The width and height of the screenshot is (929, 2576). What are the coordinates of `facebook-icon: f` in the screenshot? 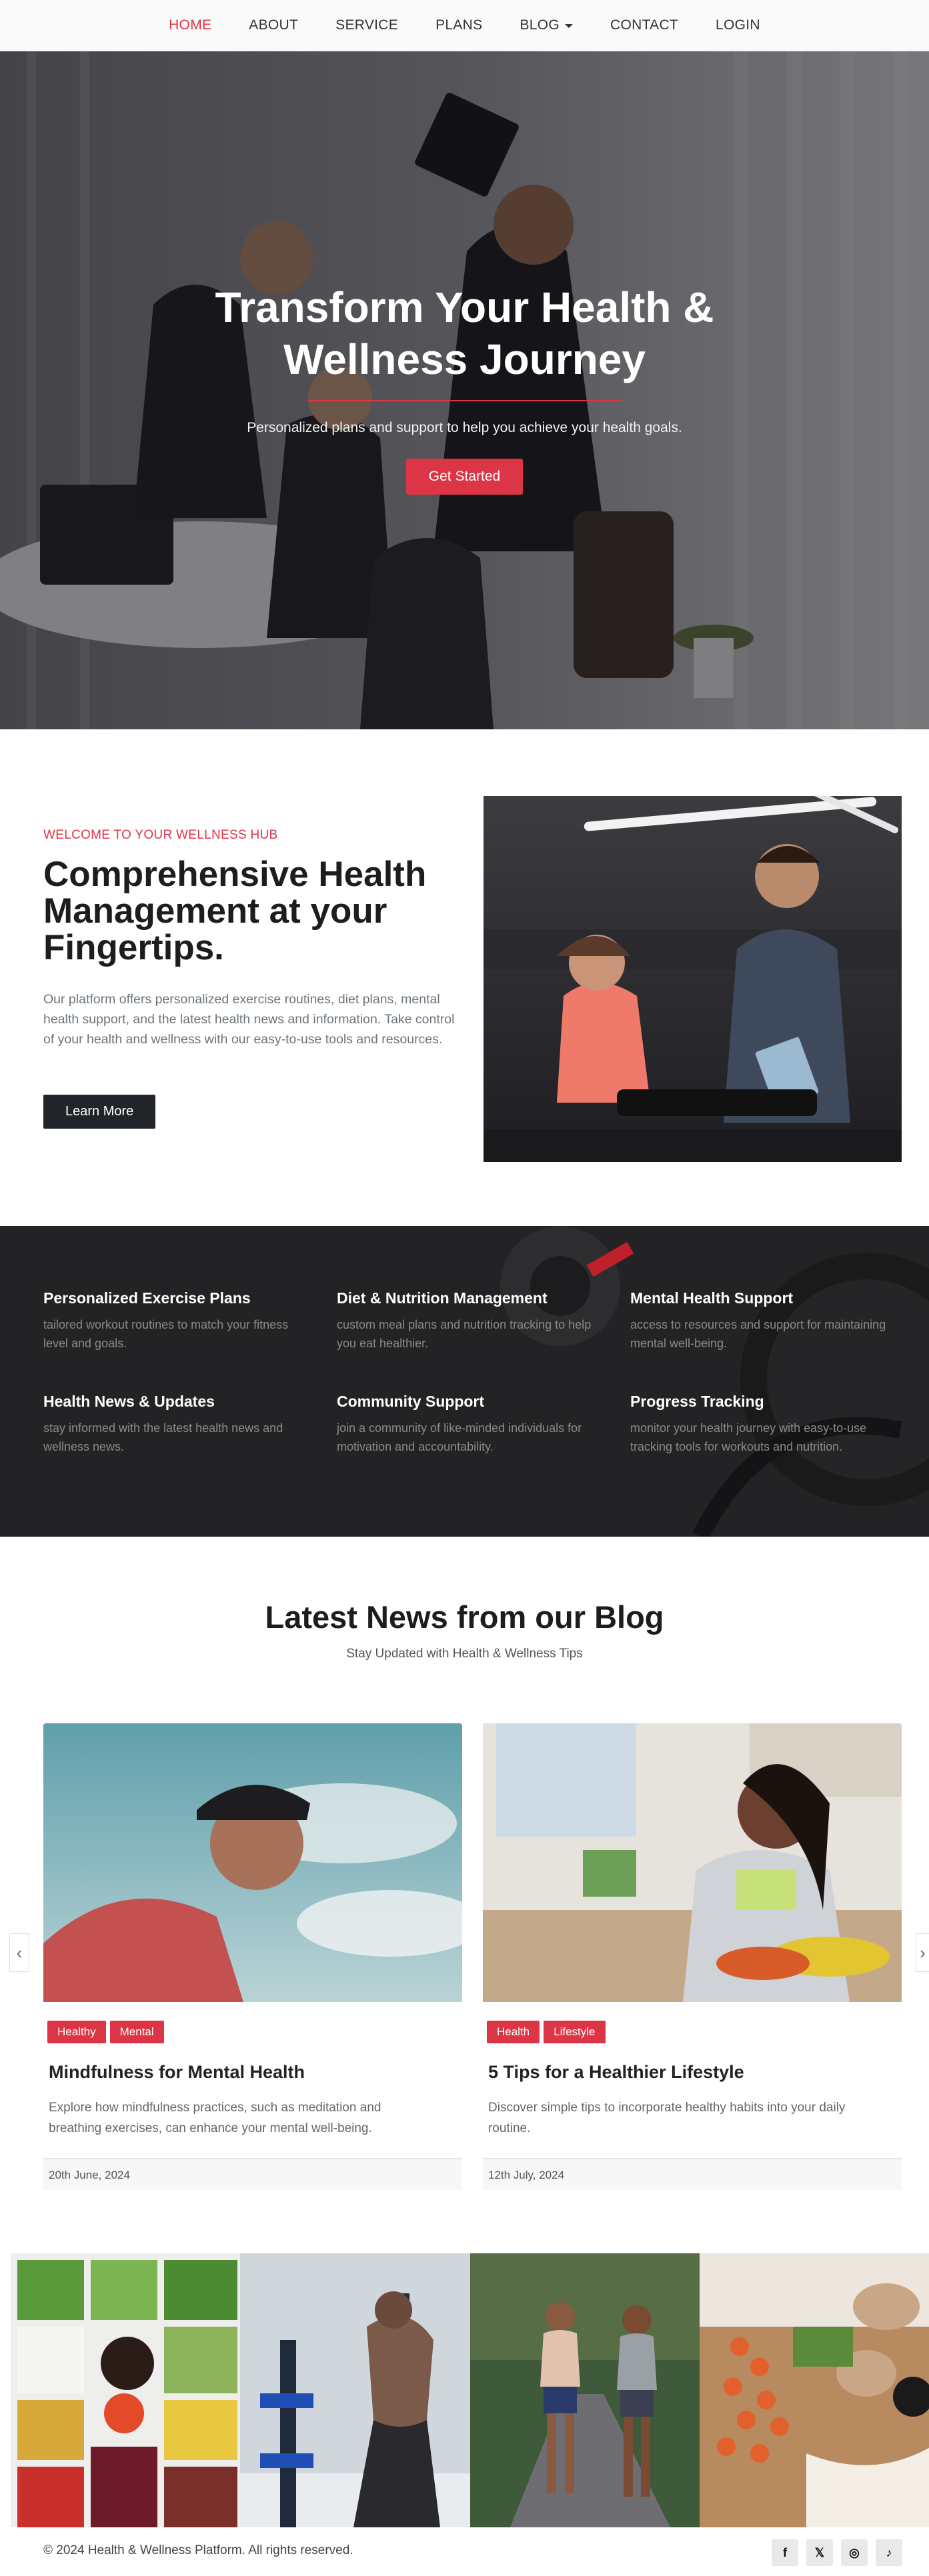 It's located at (785, 2552).